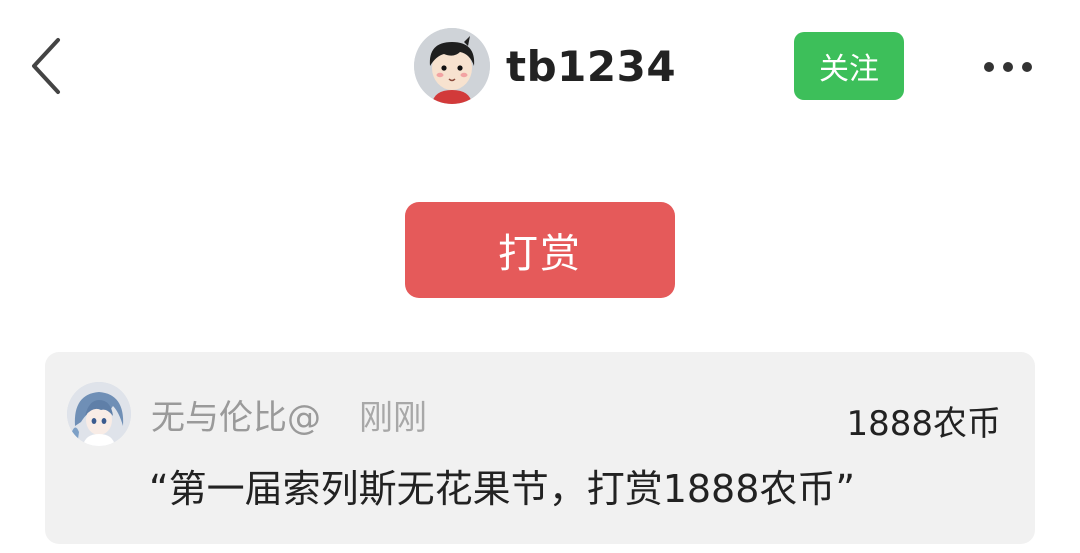 The width and height of the screenshot is (1080, 553). Describe the element at coordinates (849, 66) in the screenshot. I see `follow-button: 关注` at that location.